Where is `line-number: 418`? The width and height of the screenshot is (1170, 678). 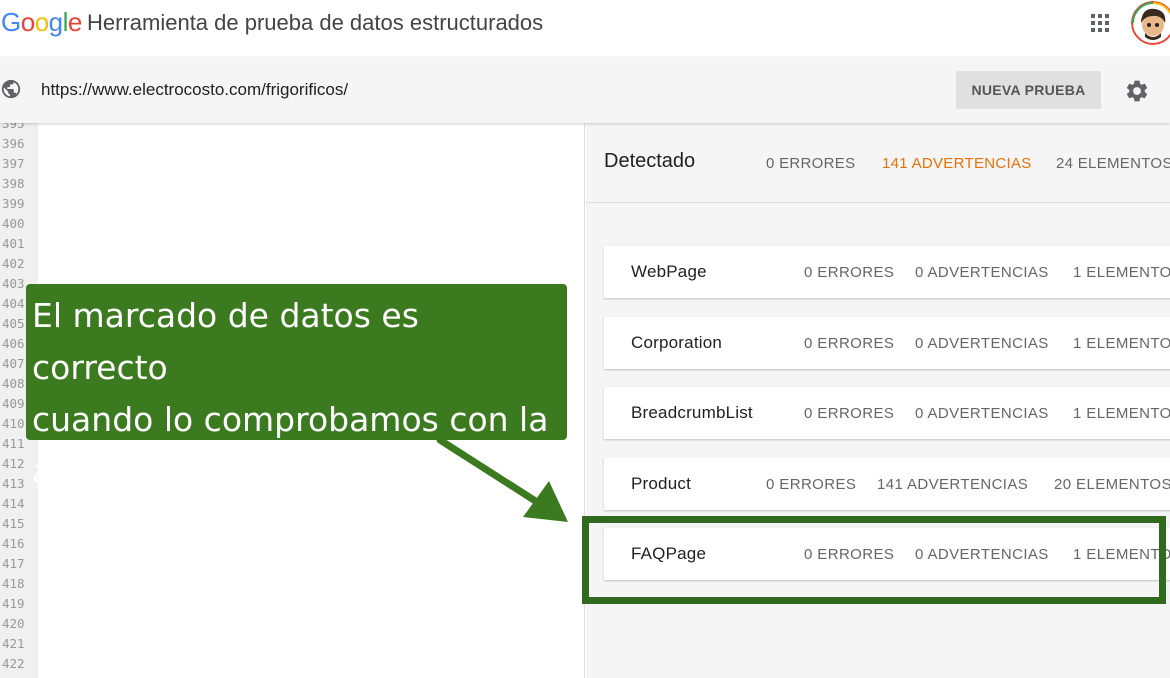 line-number: 418 is located at coordinates (13, 583).